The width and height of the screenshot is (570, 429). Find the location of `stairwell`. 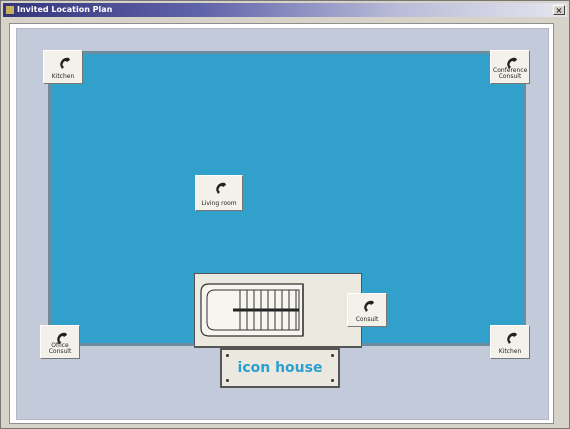

stairwell is located at coordinates (278, 310).